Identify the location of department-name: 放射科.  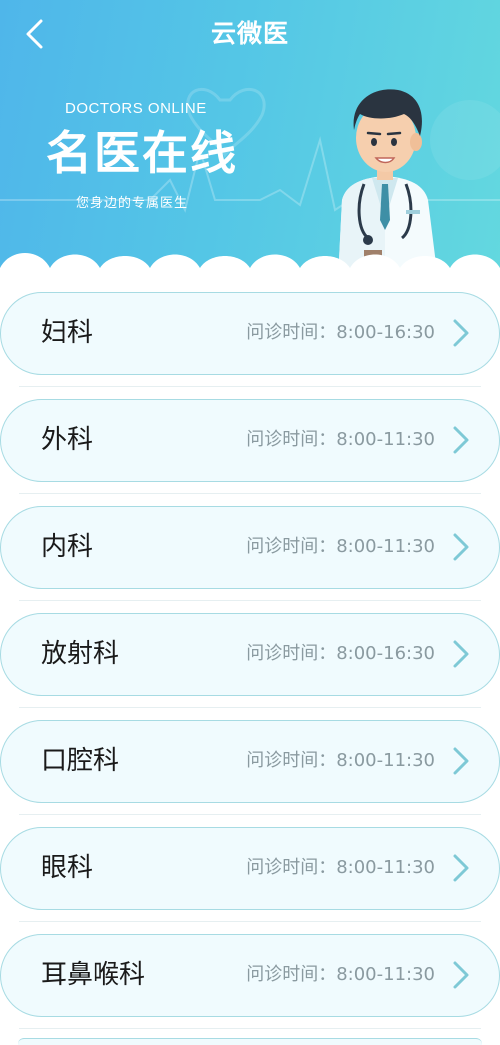
(80, 654).